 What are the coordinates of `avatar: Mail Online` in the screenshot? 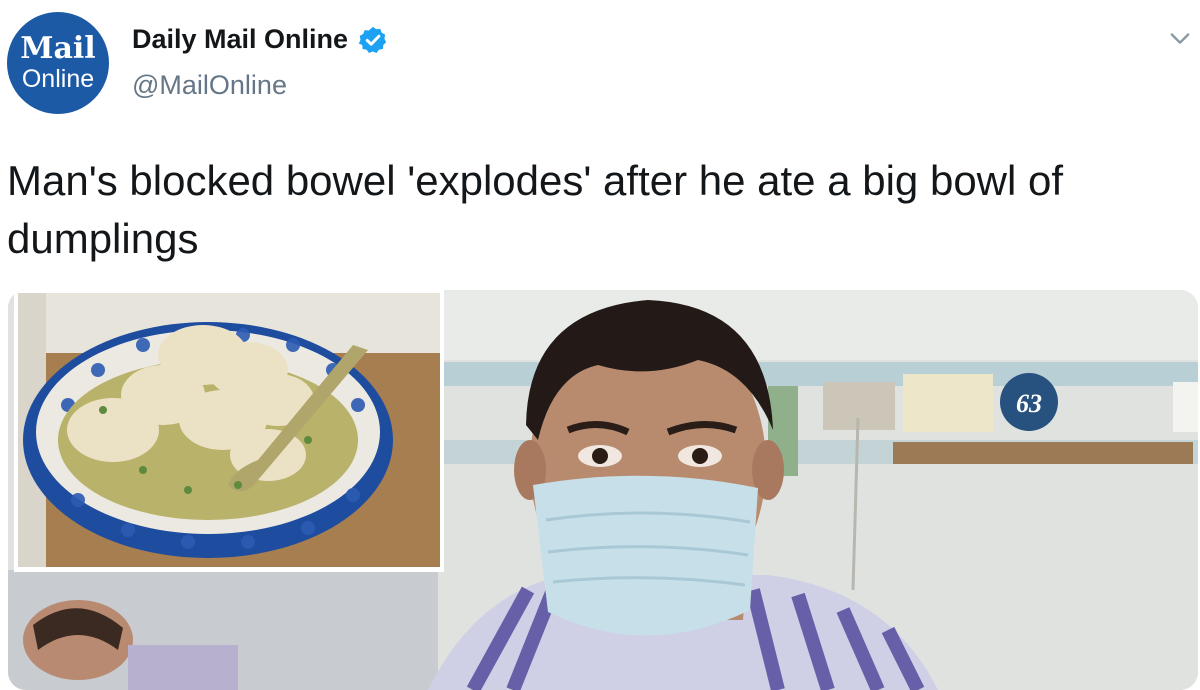 It's located at (58, 63).